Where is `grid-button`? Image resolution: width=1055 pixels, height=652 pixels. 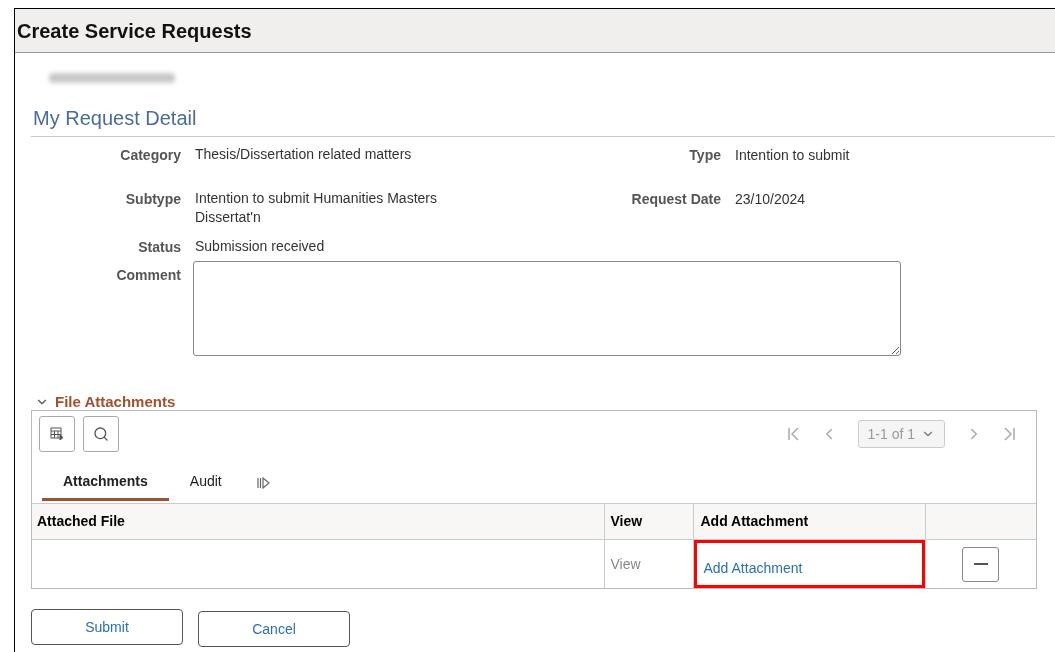
grid-button is located at coordinates (57, 434).